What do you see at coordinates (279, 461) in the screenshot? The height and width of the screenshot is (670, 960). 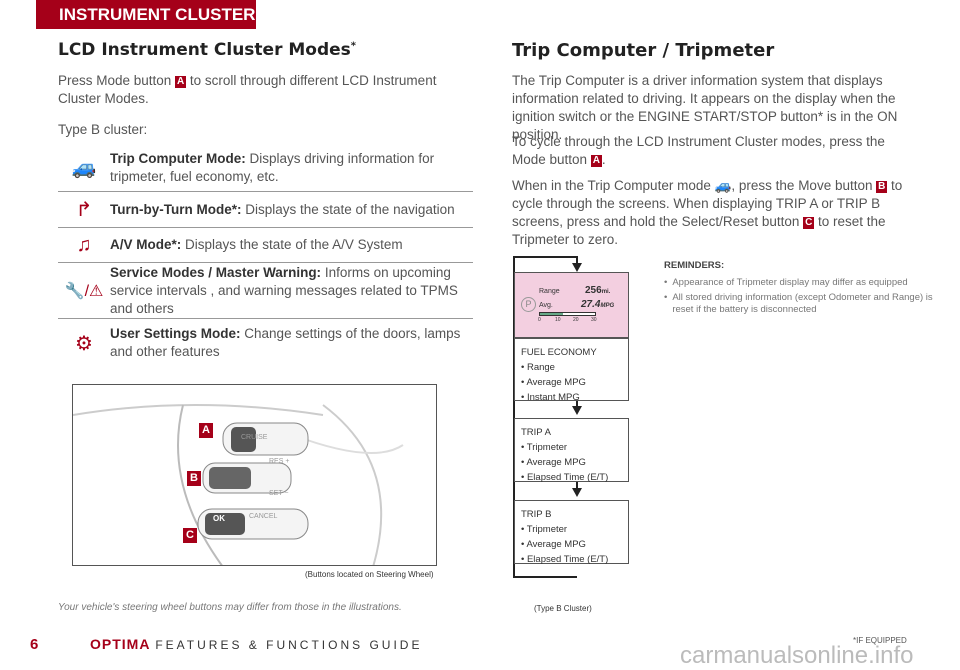 I see `res-button-label: RES +` at bounding box center [279, 461].